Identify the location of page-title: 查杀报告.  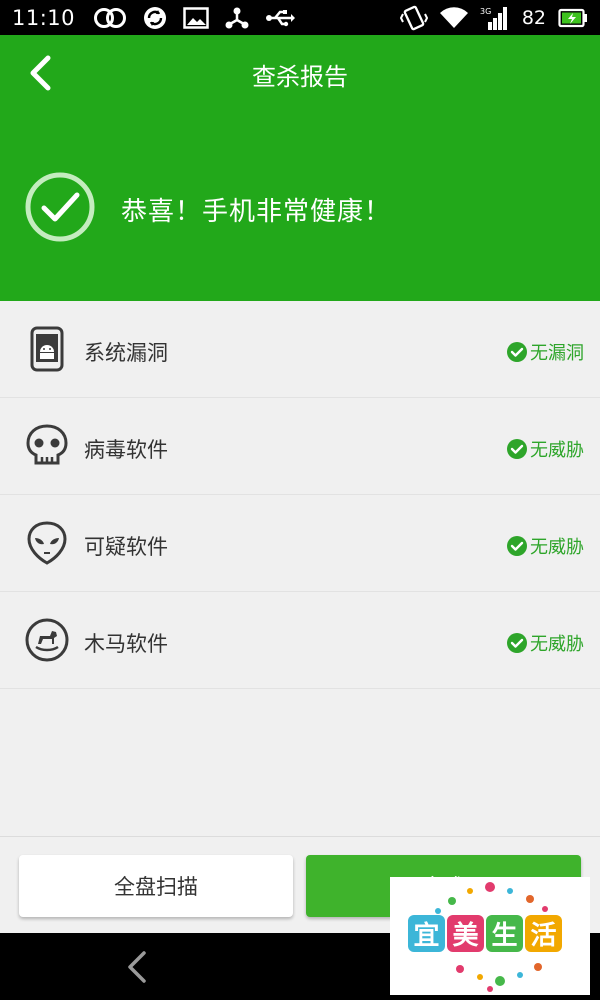
(300, 77).